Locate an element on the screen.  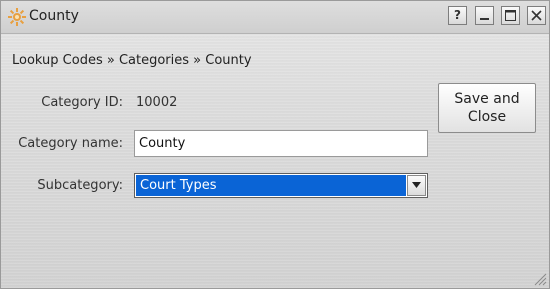
close-icon is located at coordinates (536, 15).